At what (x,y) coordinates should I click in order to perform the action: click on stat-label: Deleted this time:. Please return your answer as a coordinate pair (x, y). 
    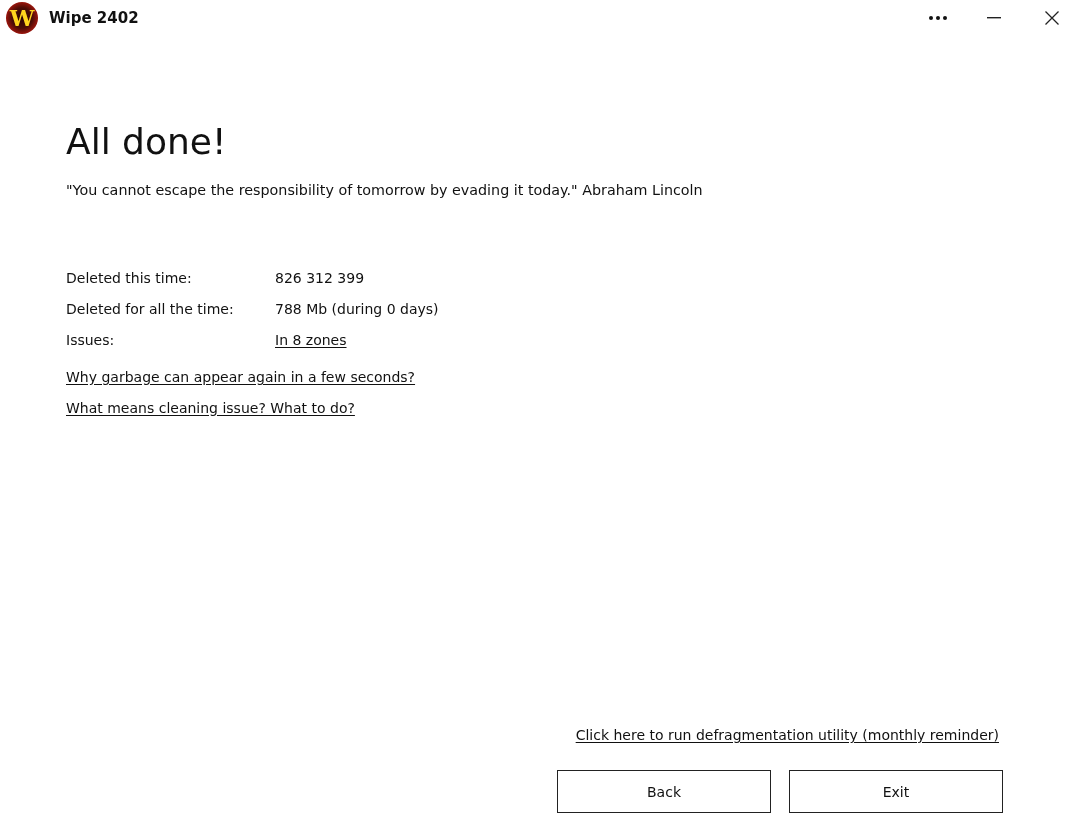
    Looking at the image, I should click on (129, 278).